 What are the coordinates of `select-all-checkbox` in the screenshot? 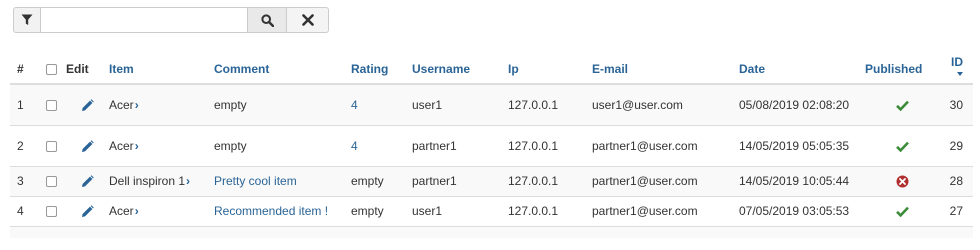 It's located at (51, 70).